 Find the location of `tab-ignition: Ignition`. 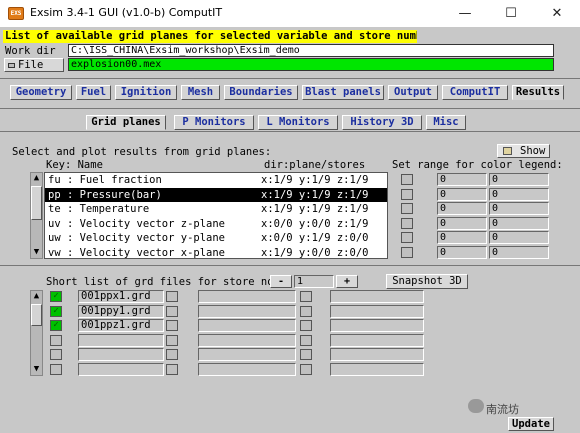

tab-ignition: Ignition is located at coordinates (146, 92).